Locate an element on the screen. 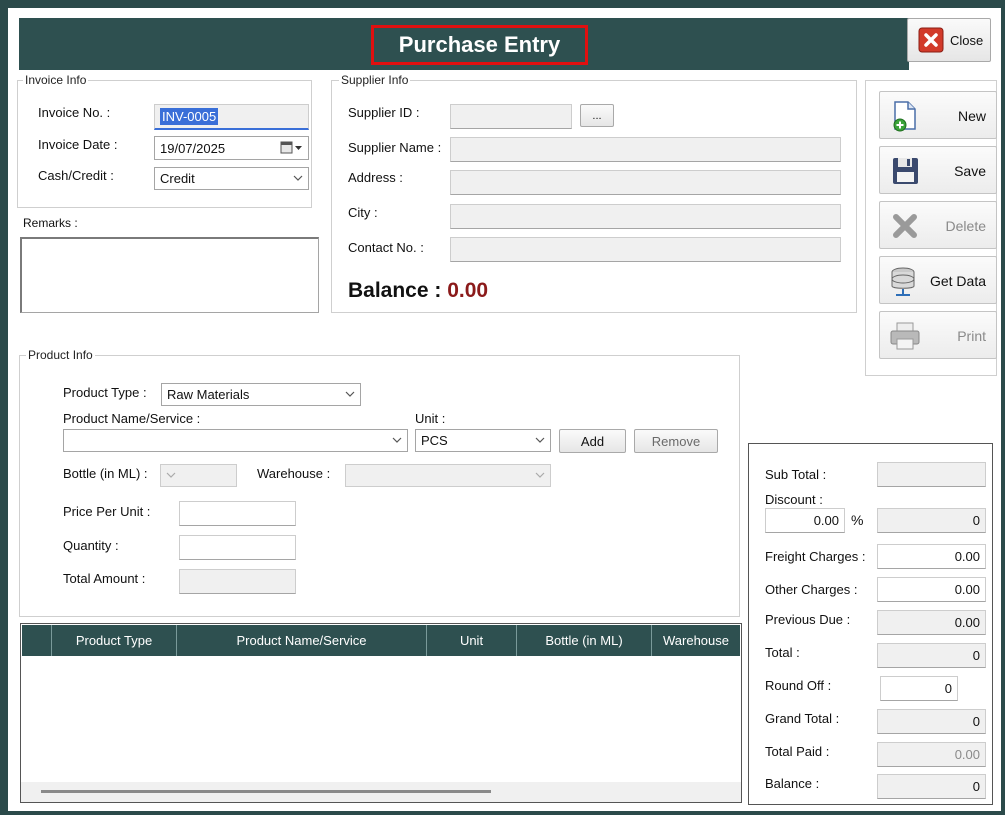  price-per-unit-input is located at coordinates (237, 513).